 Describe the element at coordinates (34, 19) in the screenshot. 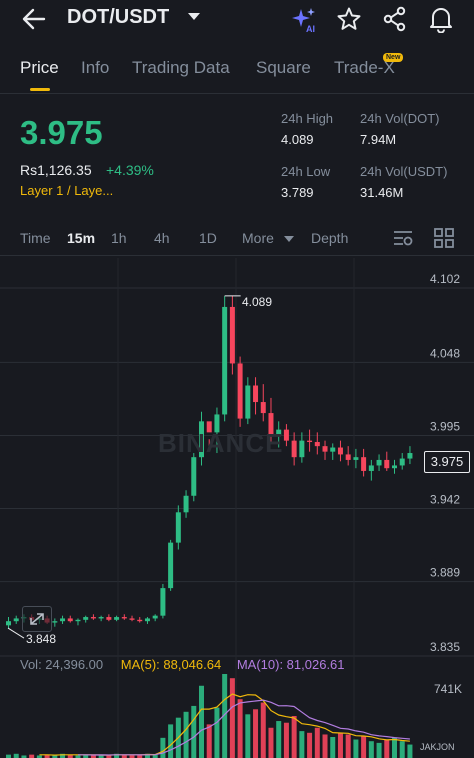

I see `back-arrow-icon` at that location.